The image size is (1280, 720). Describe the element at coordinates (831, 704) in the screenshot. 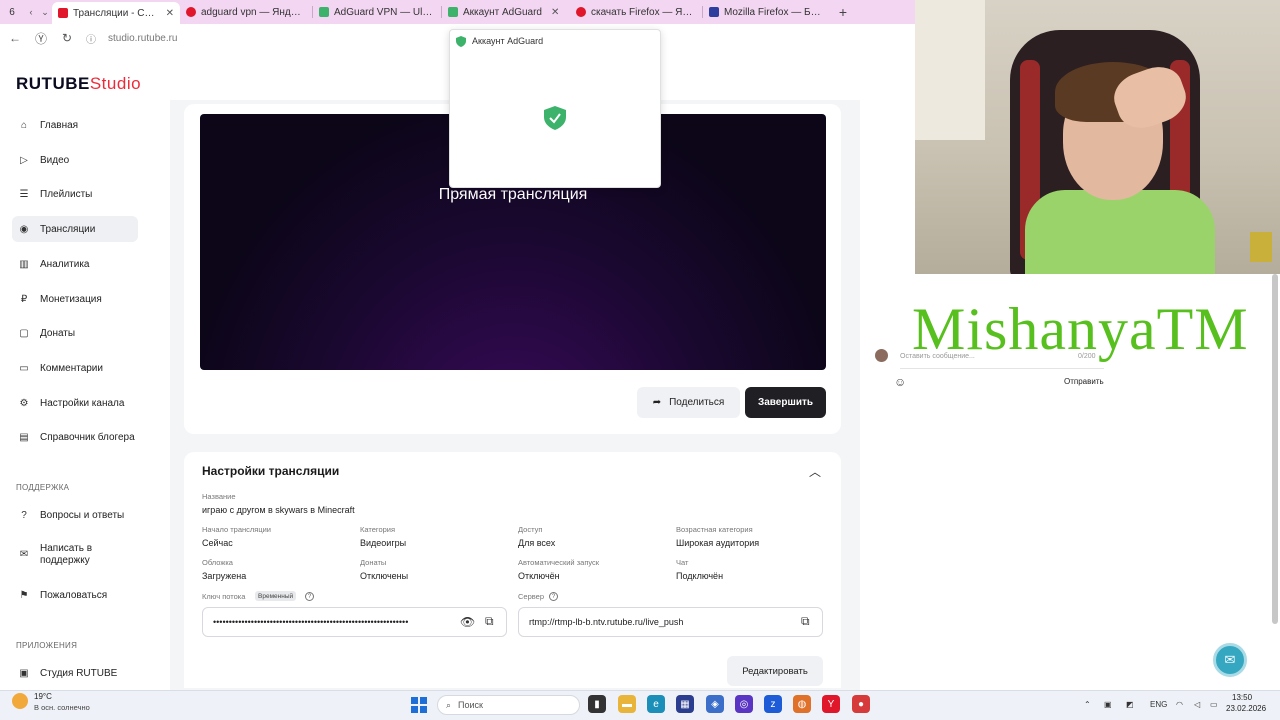

I see `yandex-browser-icon: Y` at that location.